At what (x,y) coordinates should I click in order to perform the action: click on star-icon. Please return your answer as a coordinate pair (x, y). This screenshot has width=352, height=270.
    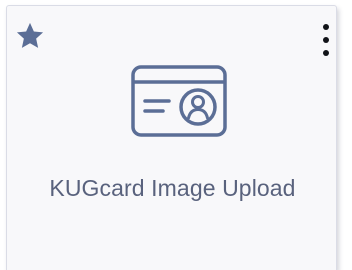
    Looking at the image, I should click on (30, 36).